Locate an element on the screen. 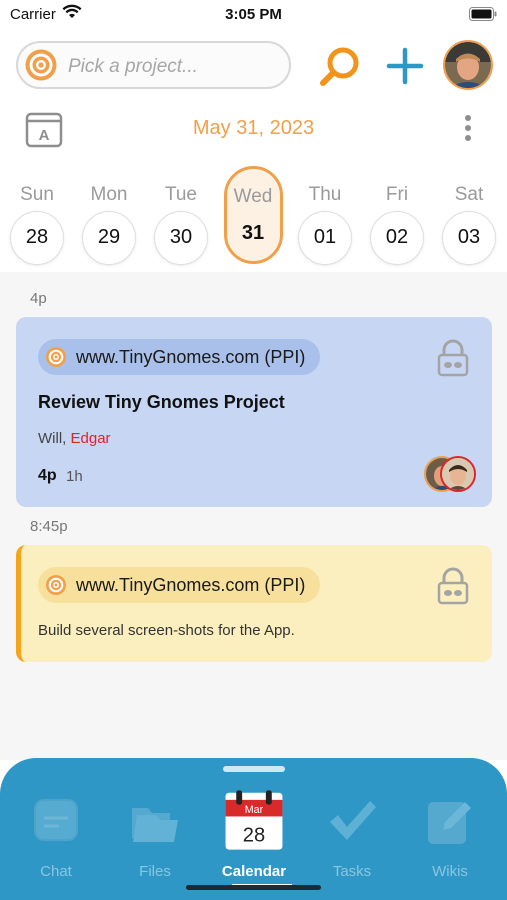 The height and width of the screenshot is (900, 507). status-time: 3:05 PM is located at coordinates (253, 14).